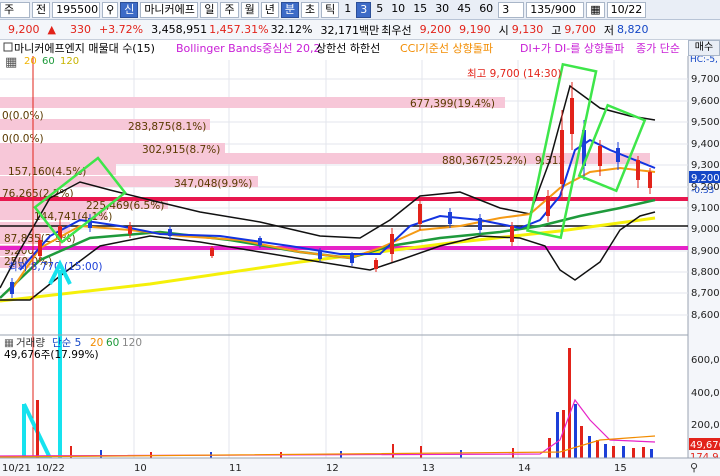  I want to click on range-field: 135/900, so click(555, 9).